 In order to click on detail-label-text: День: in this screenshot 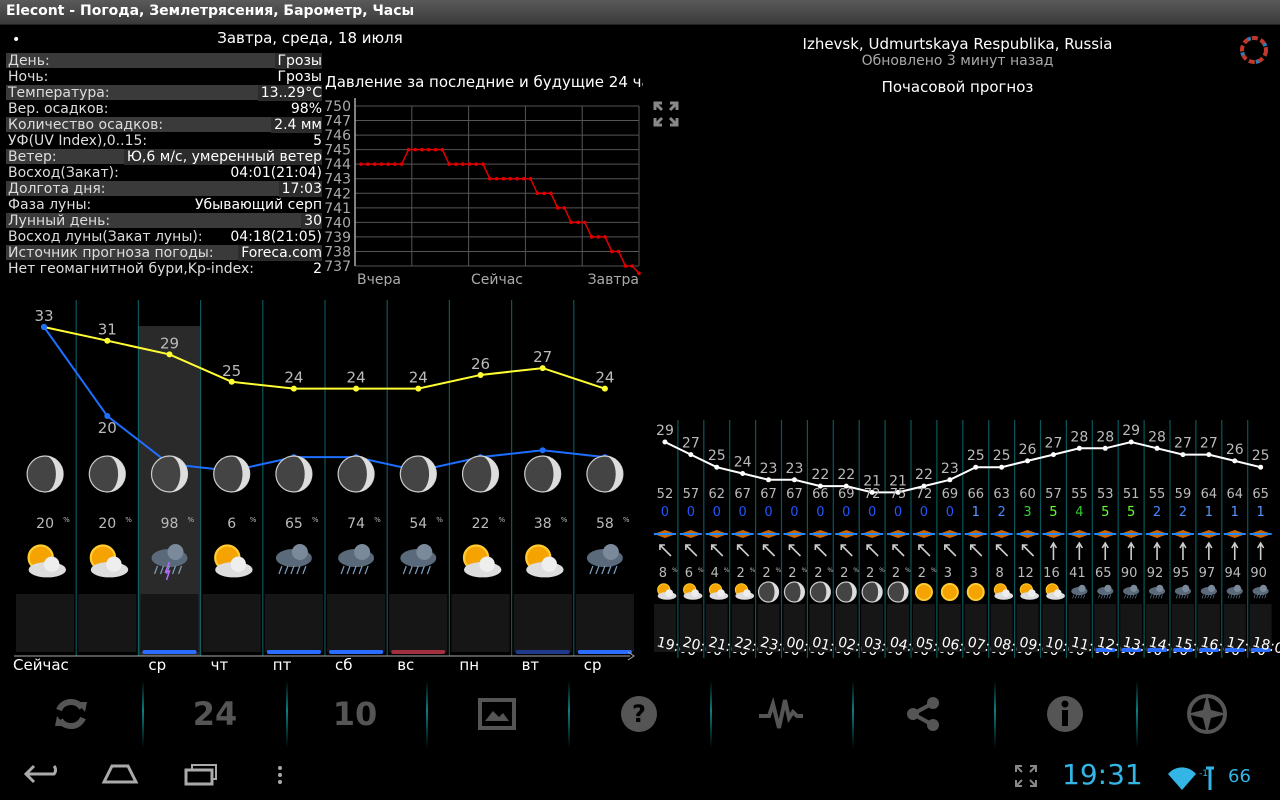, I will do `click(29, 61)`.